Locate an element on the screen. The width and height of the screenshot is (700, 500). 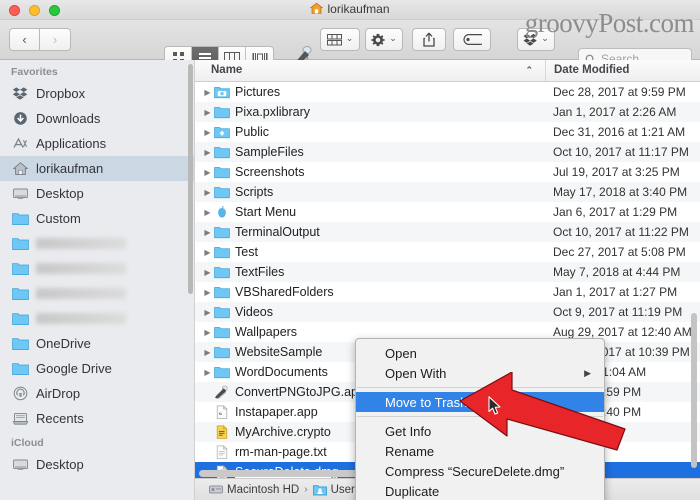
table-row: ▶ Start Menu Jan 6, 2017 at 1:29 PM is located at coordinates (447, 212).